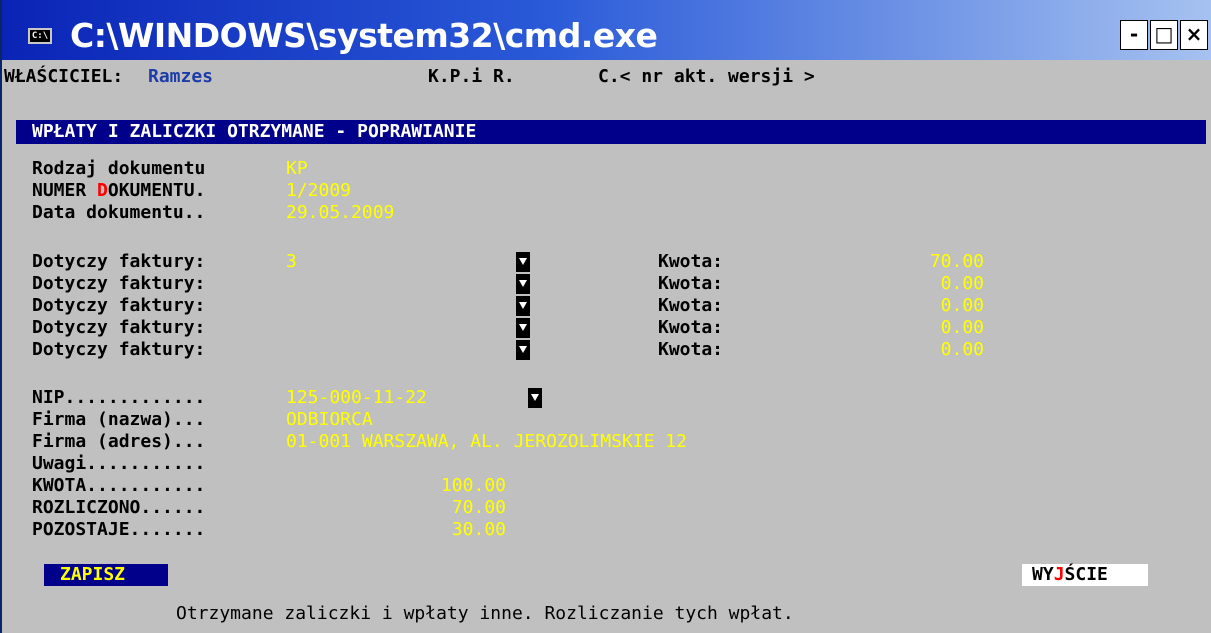 The image size is (1211, 633). What do you see at coordinates (93, 574) in the screenshot?
I see `save-button-label: ZAPISZ` at bounding box center [93, 574].